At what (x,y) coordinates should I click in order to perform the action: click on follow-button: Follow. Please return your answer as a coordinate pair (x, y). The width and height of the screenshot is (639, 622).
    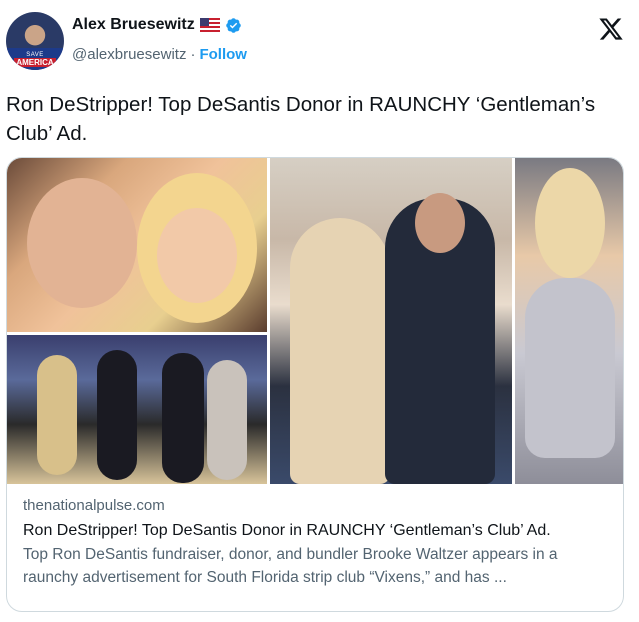
    Looking at the image, I should click on (223, 54).